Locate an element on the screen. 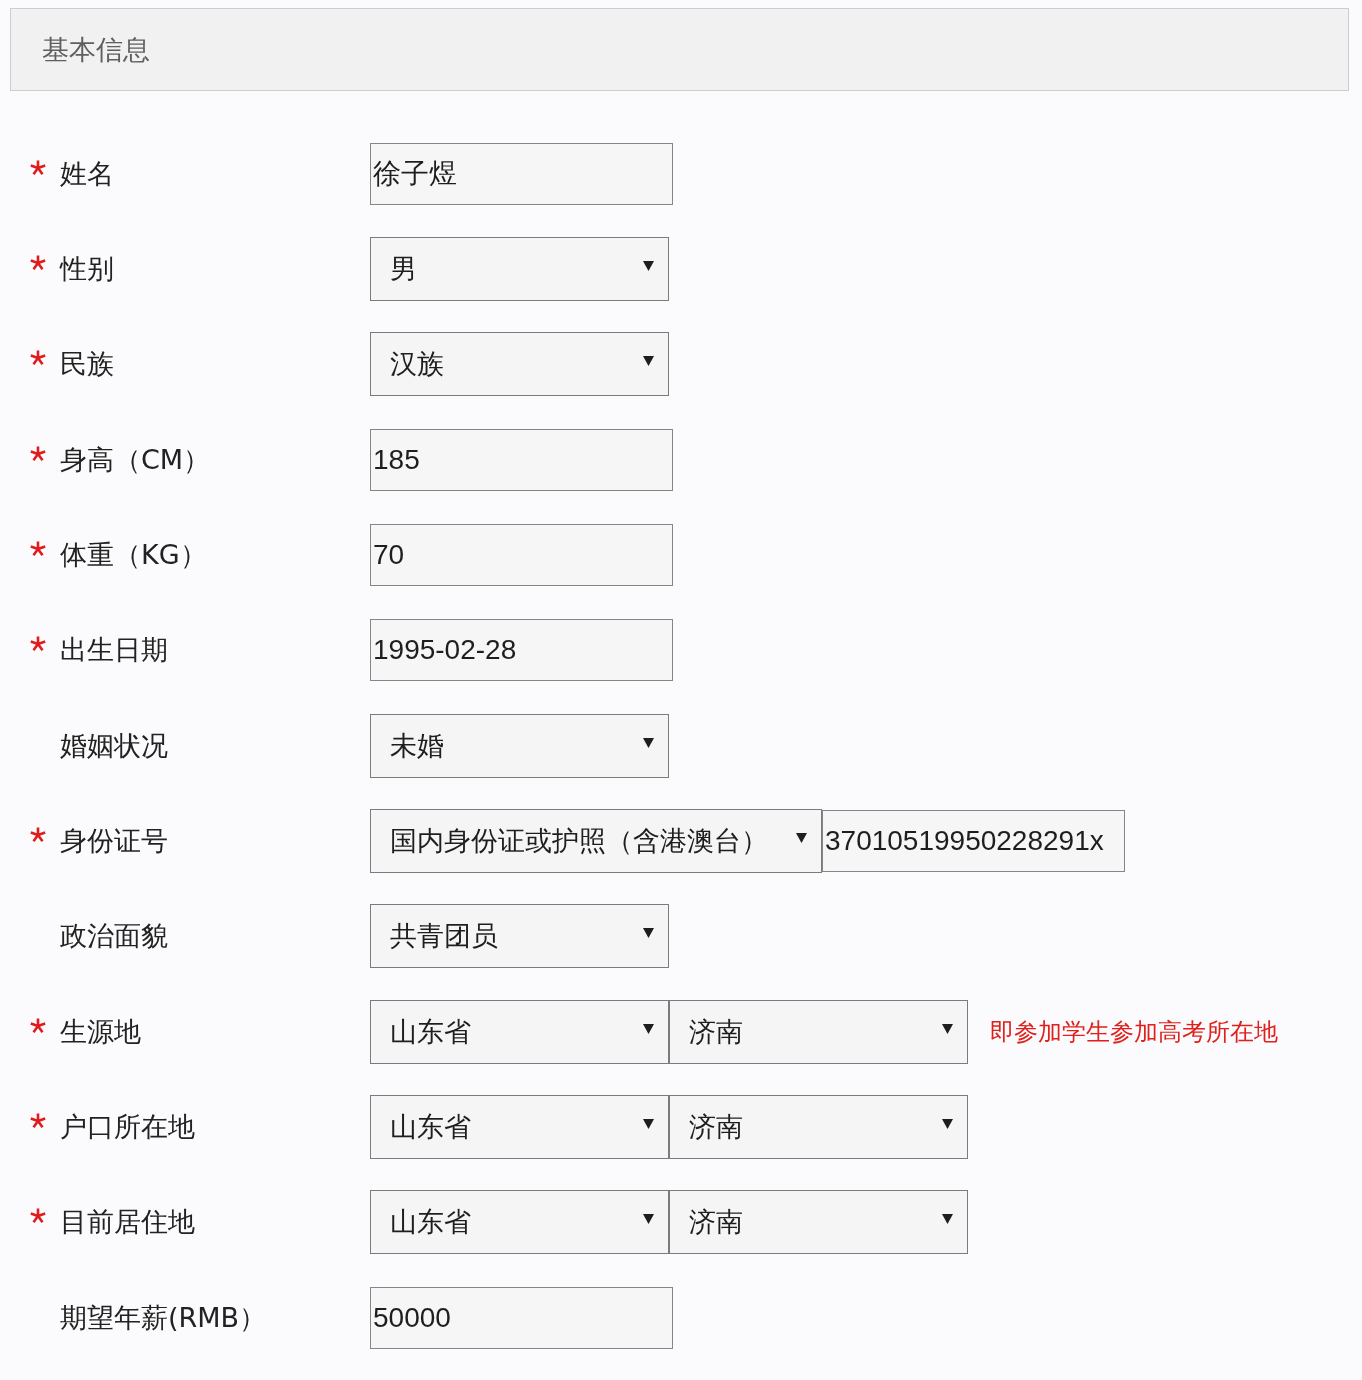 This screenshot has height=1380, width=1362. text-input-field: 70 is located at coordinates (521, 554).